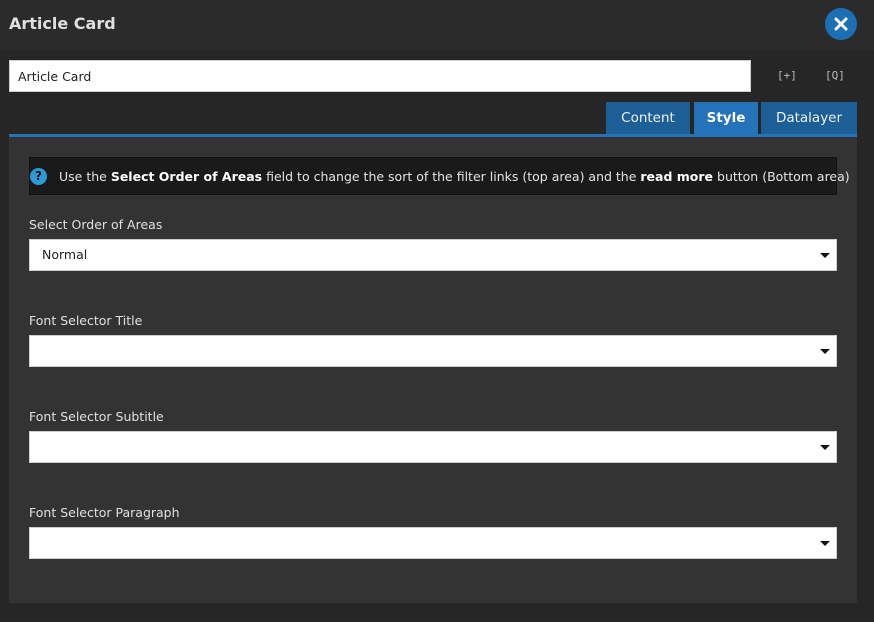 The height and width of the screenshot is (622, 874). I want to click on tab-content: Content, so click(648, 118).